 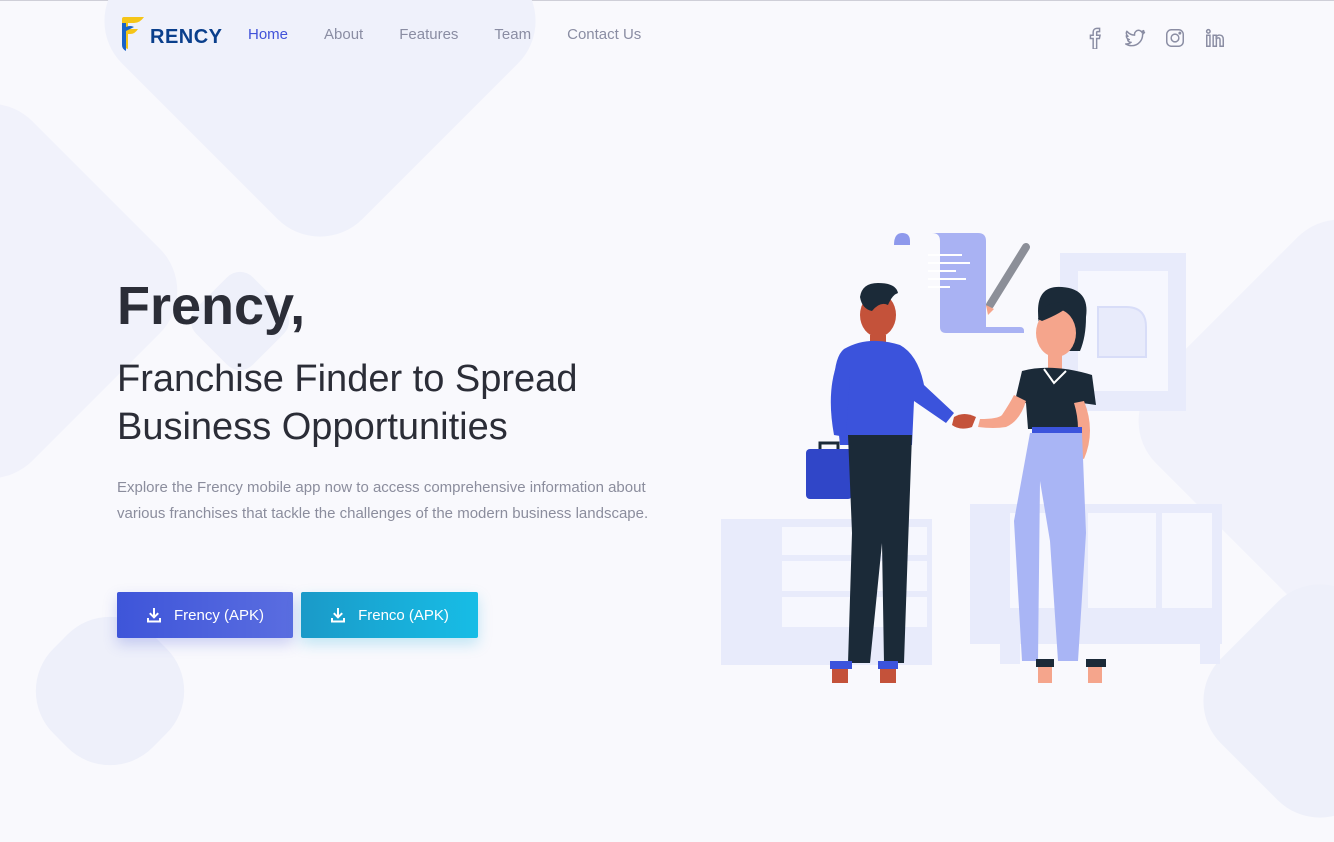 I want to click on brand-logo: RENCY, so click(x=171, y=34).